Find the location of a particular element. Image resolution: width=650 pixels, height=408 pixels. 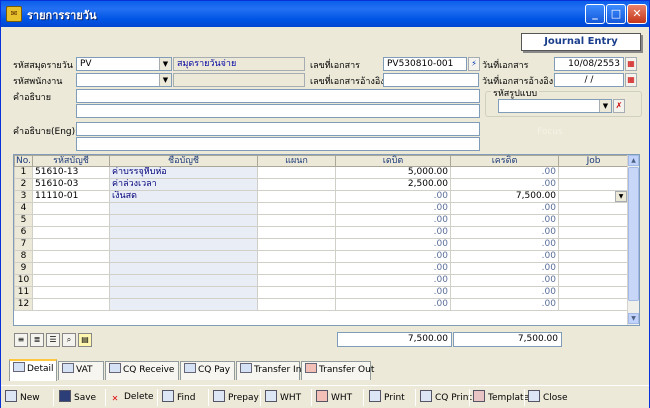

cq-print-button: CQ Print is located at coordinates (446, 397).